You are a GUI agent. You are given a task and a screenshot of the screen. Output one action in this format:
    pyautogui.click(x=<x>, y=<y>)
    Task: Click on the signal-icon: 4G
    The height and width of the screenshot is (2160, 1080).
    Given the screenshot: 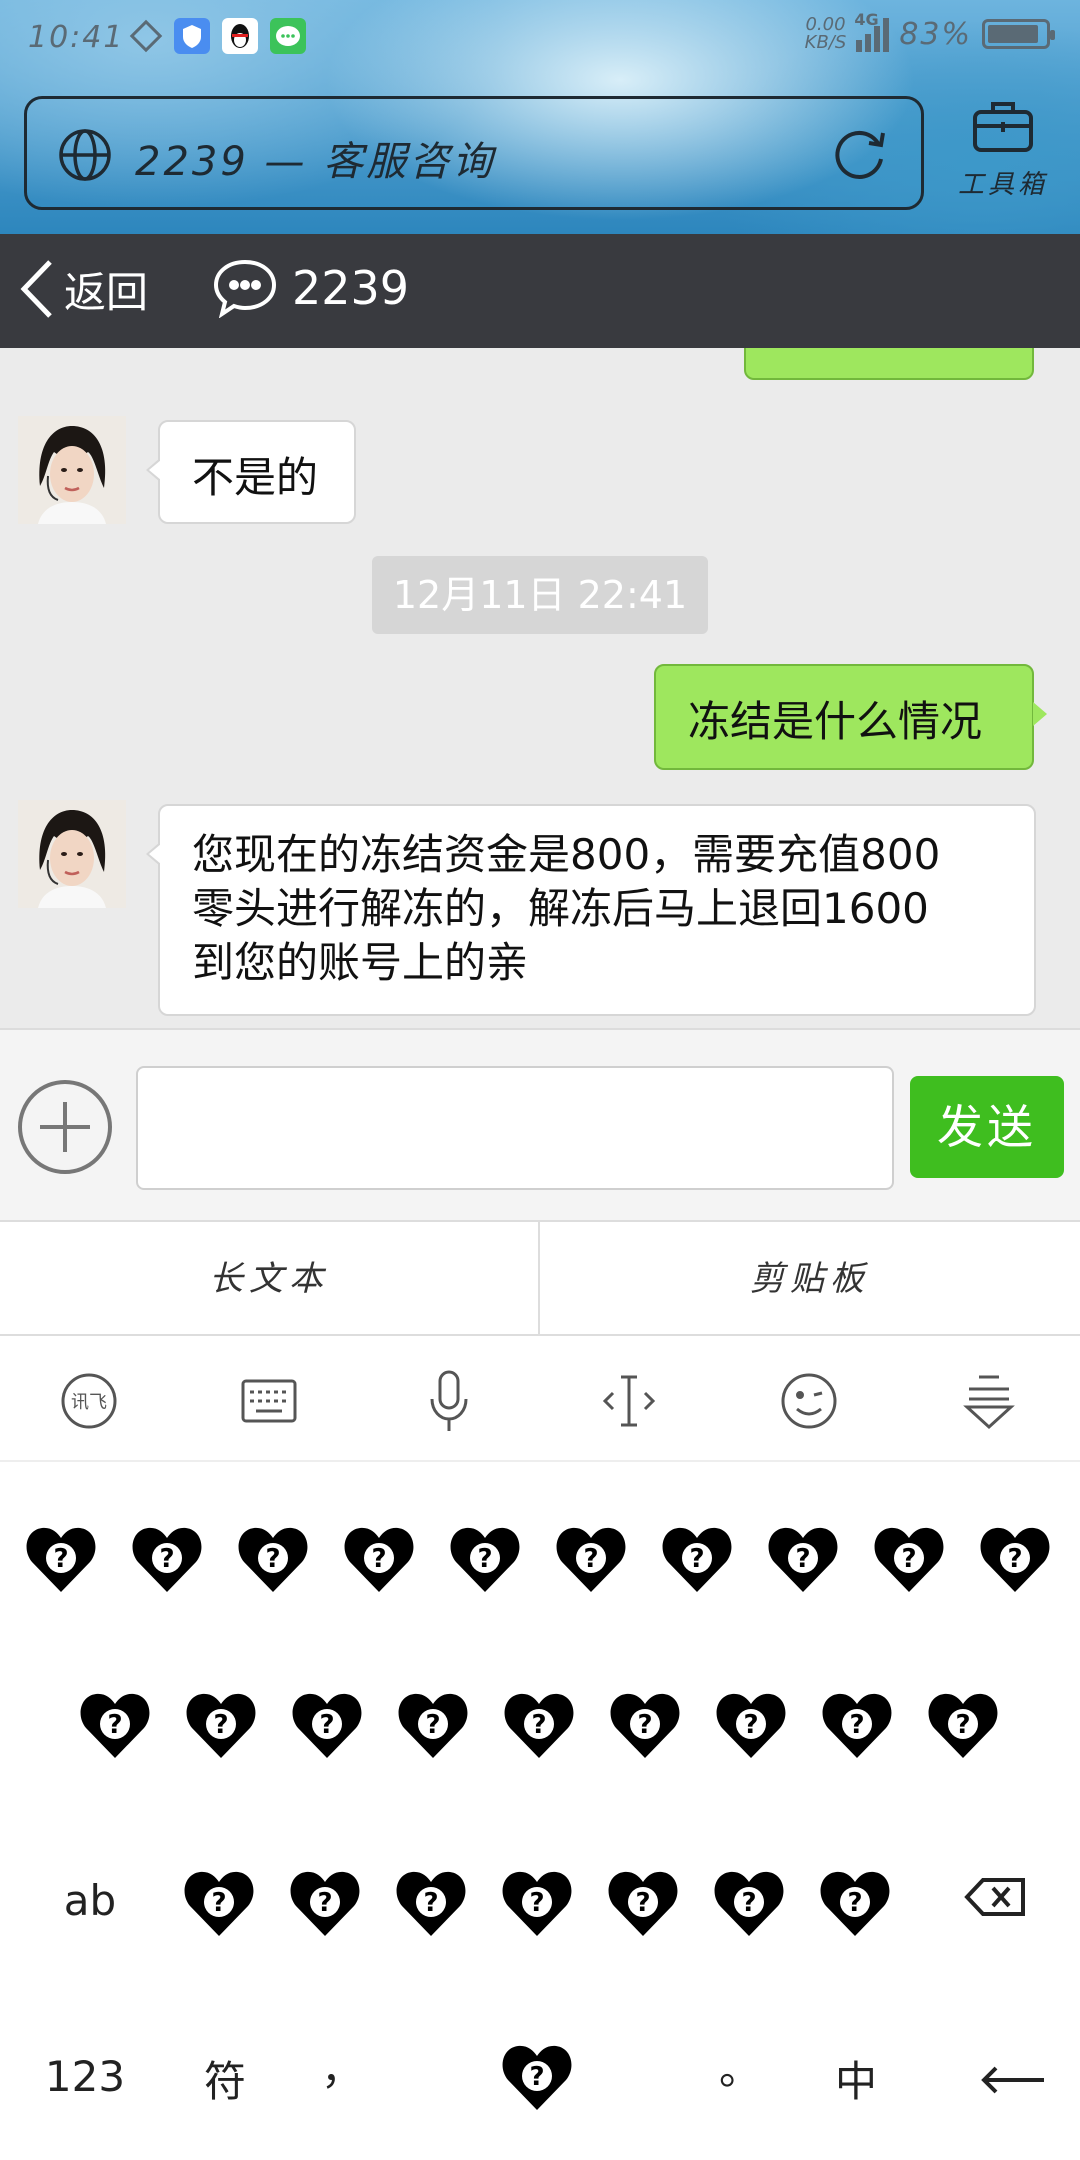 What is the action you would take?
    pyautogui.click(x=872, y=31)
    